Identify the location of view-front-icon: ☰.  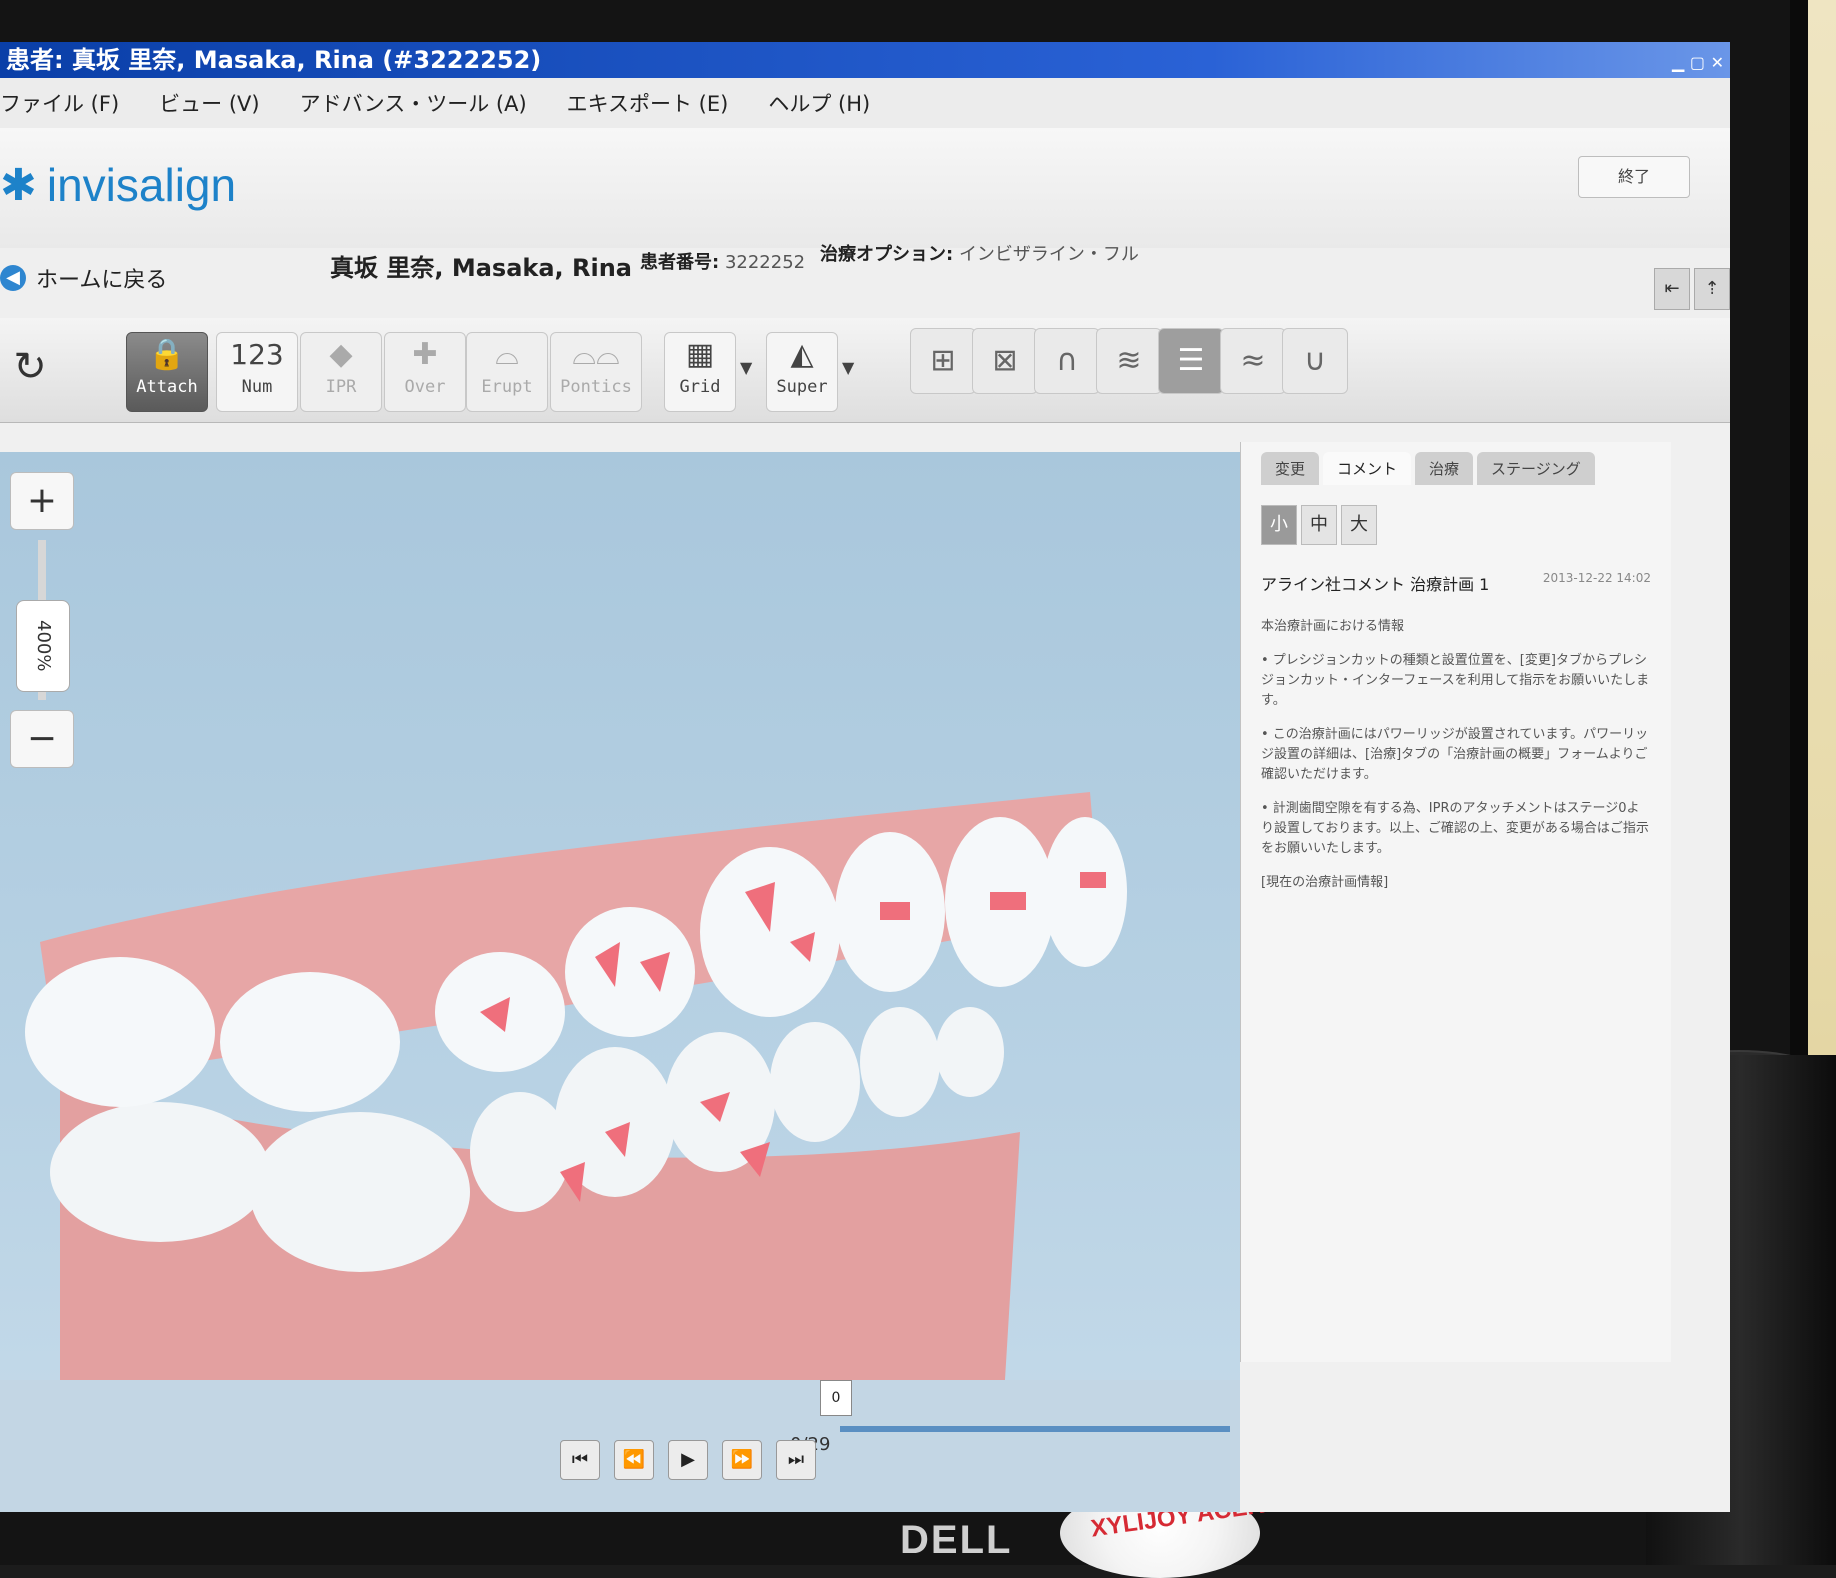
(1191, 361).